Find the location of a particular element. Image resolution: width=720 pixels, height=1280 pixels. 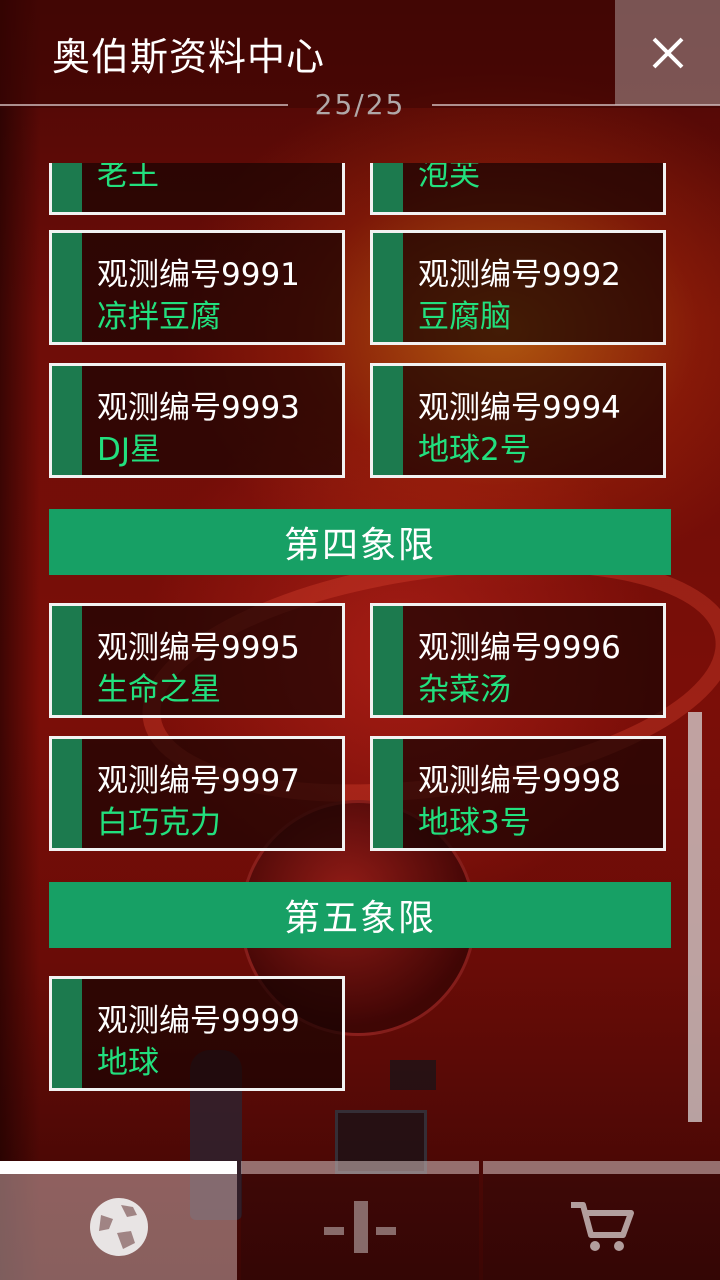

observation-card: 观测编号9995 生命之星 is located at coordinates (197, 660).